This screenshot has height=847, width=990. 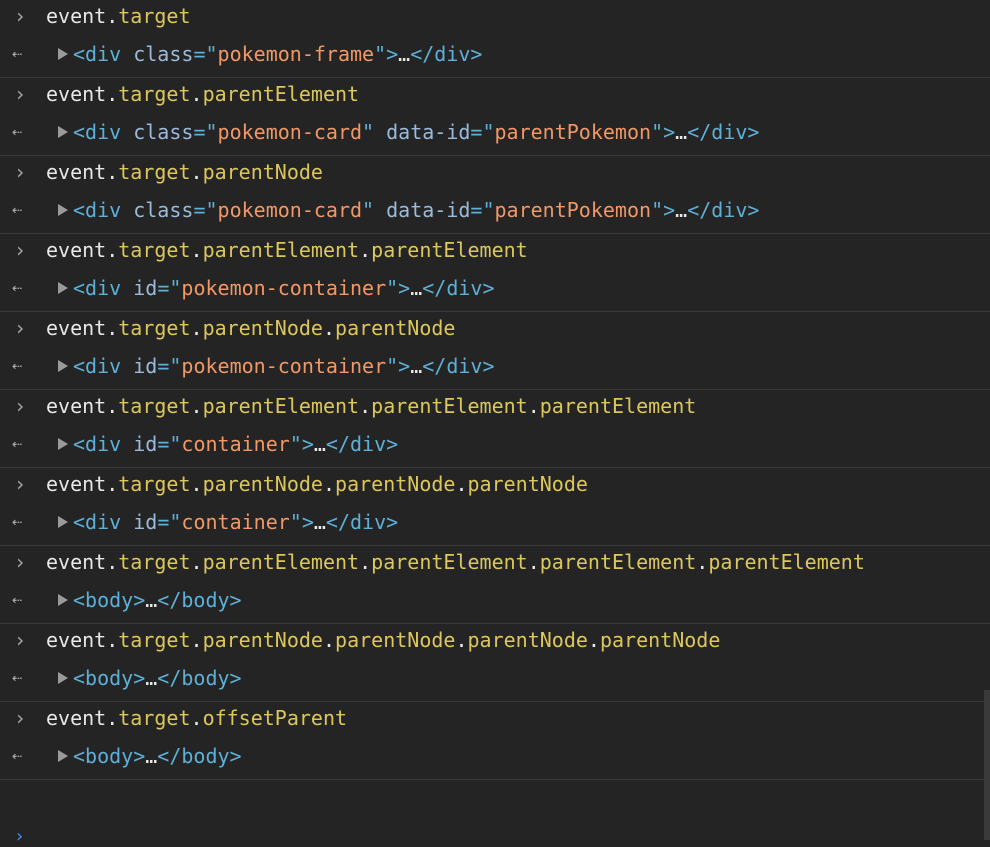 What do you see at coordinates (573, 210) in the screenshot?
I see `attribute-value-token: parentPokemon` at bounding box center [573, 210].